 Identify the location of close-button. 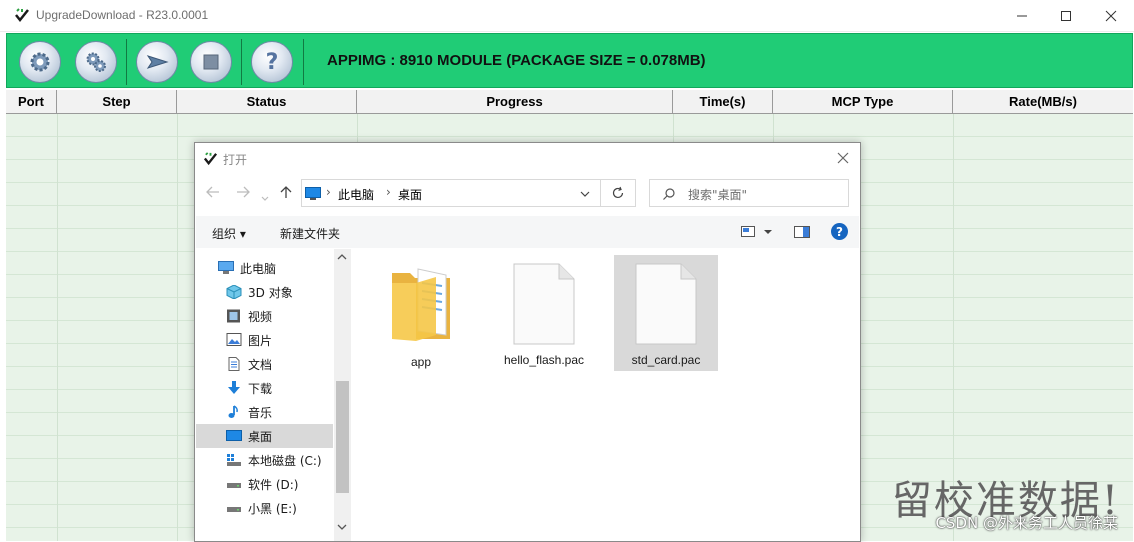
(1111, 15).